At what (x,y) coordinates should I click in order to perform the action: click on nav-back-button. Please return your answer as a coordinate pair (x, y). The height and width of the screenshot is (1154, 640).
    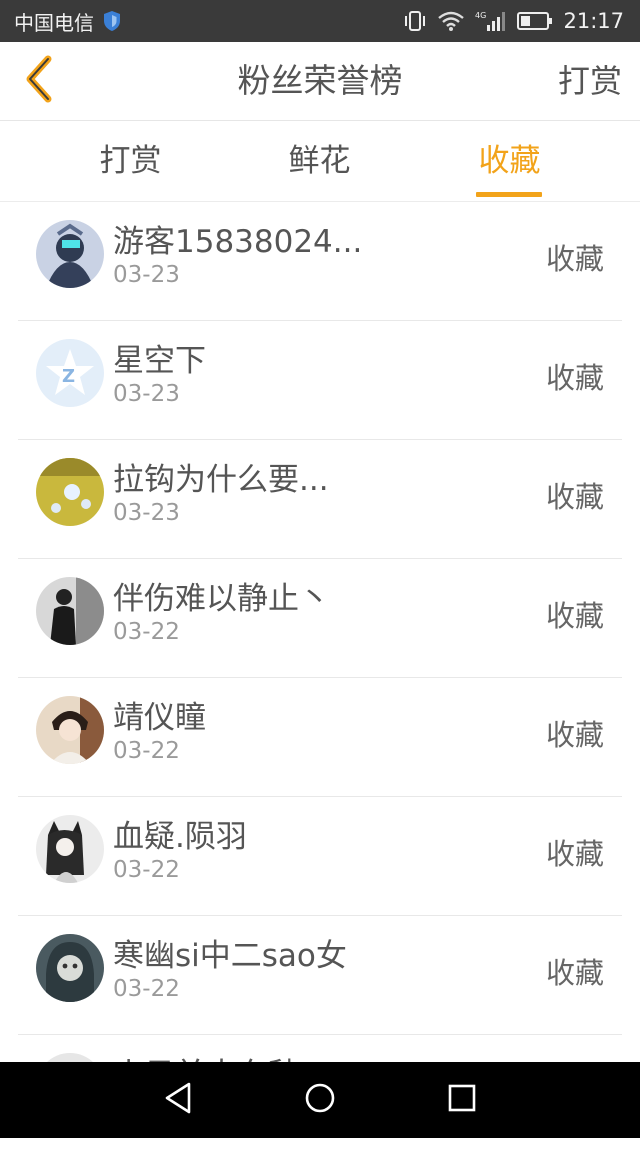
    Looking at the image, I should click on (178, 1100).